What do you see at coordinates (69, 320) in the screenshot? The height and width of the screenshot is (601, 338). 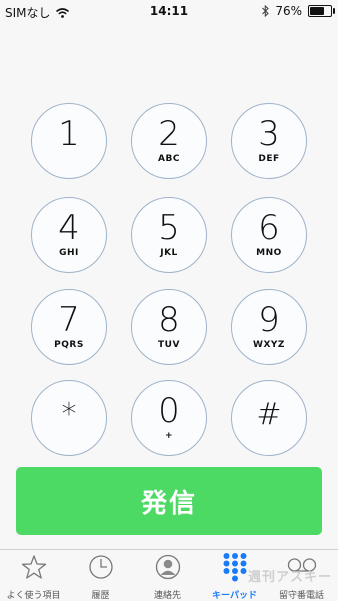 I see `key-digit: 7` at bounding box center [69, 320].